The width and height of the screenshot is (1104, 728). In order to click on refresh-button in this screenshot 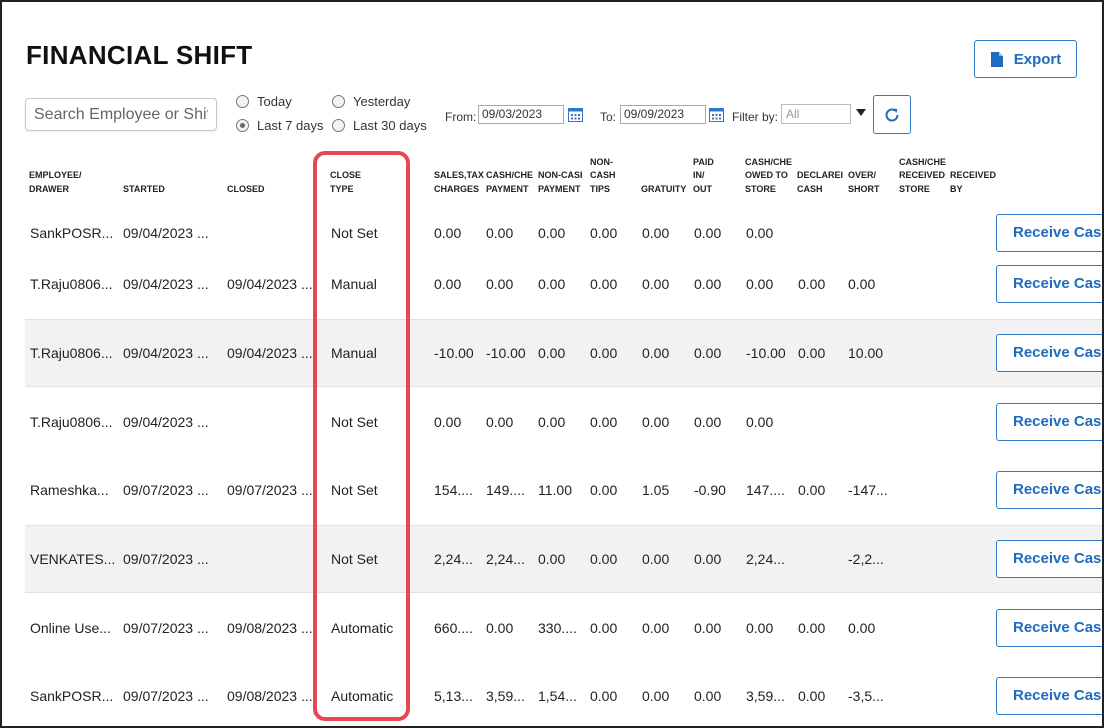, I will do `click(892, 114)`.